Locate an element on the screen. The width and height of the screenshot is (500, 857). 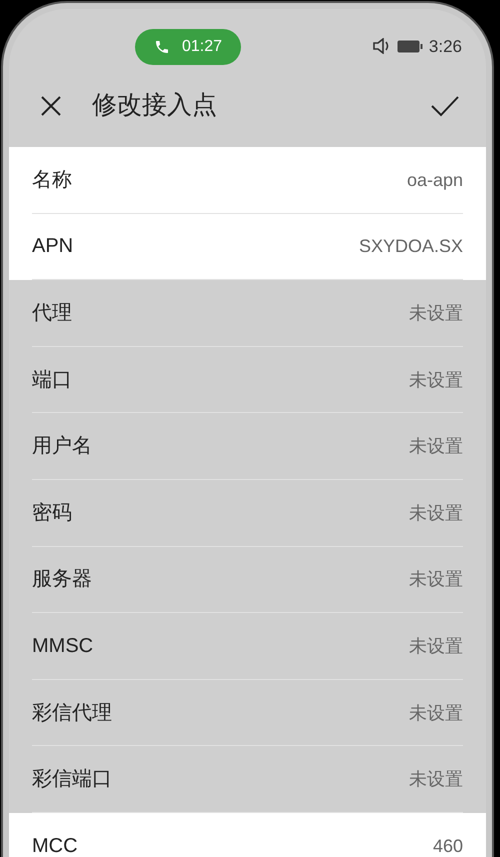
speaker-icon is located at coordinates (381, 46).